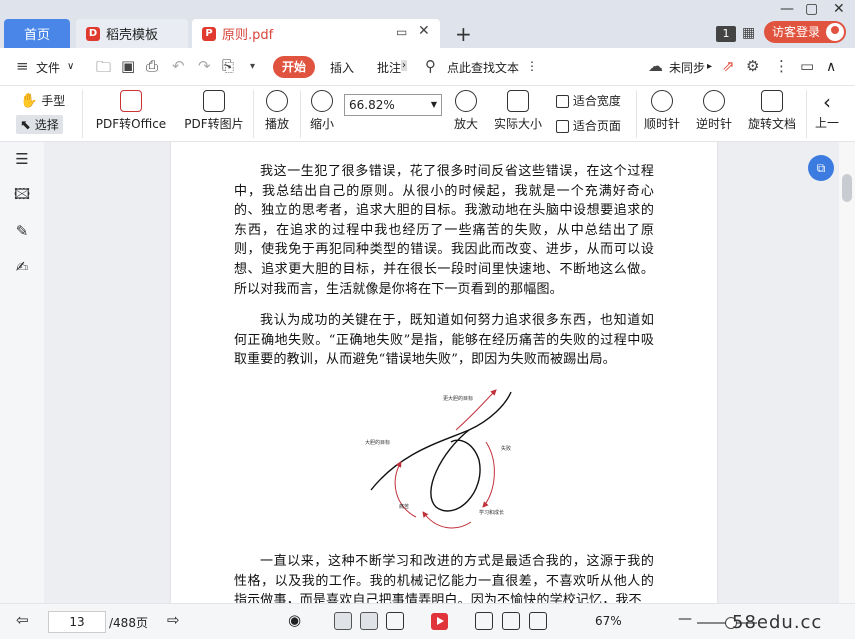  What do you see at coordinates (37, 33) in the screenshot?
I see `tab-home: 首页` at bounding box center [37, 33].